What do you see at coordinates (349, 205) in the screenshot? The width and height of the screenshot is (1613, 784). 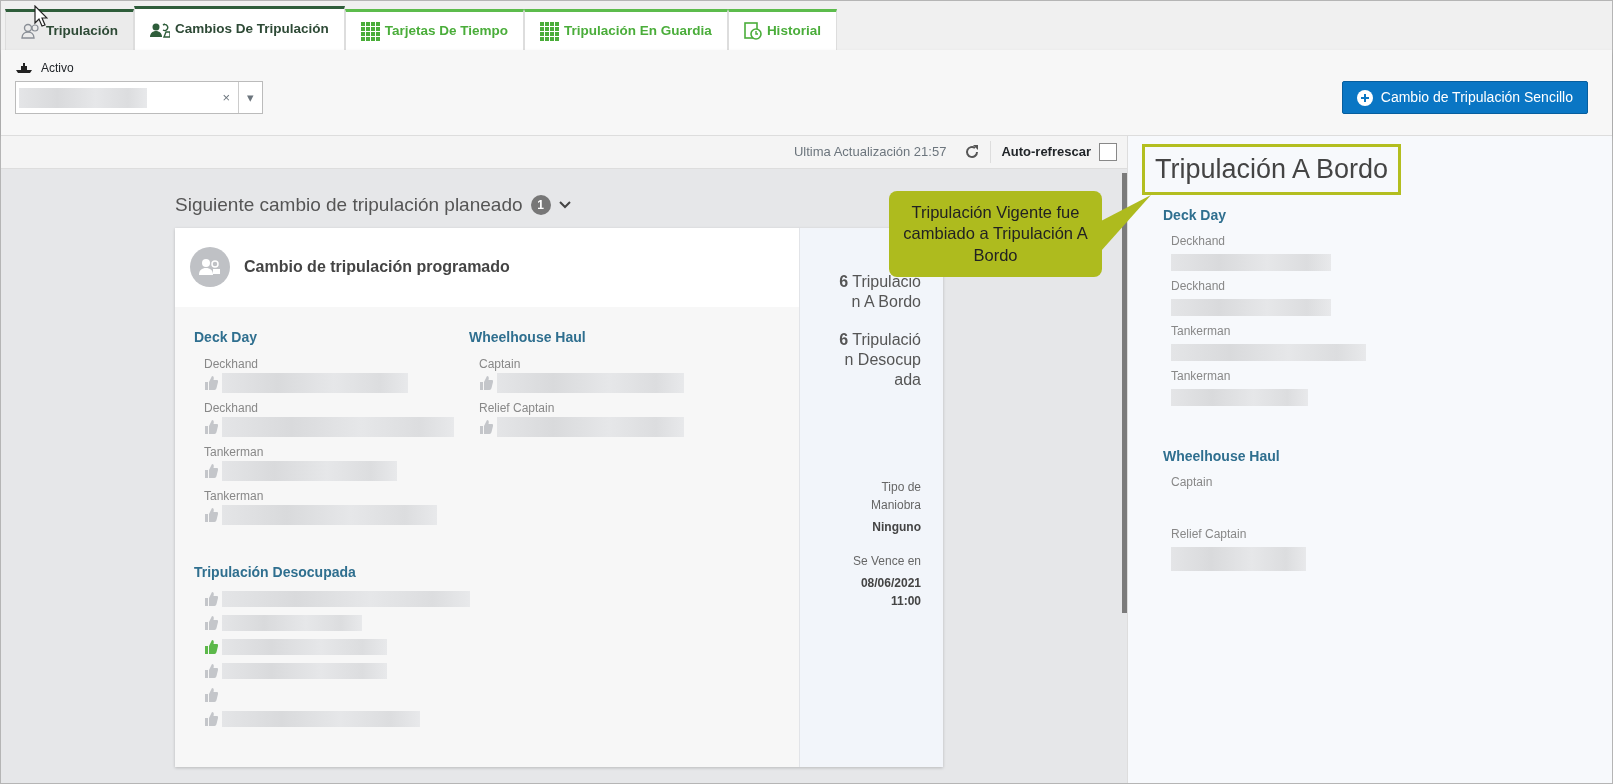 I see `section-heading: Siguiente cambio de tripulación planeado` at bounding box center [349, 205].